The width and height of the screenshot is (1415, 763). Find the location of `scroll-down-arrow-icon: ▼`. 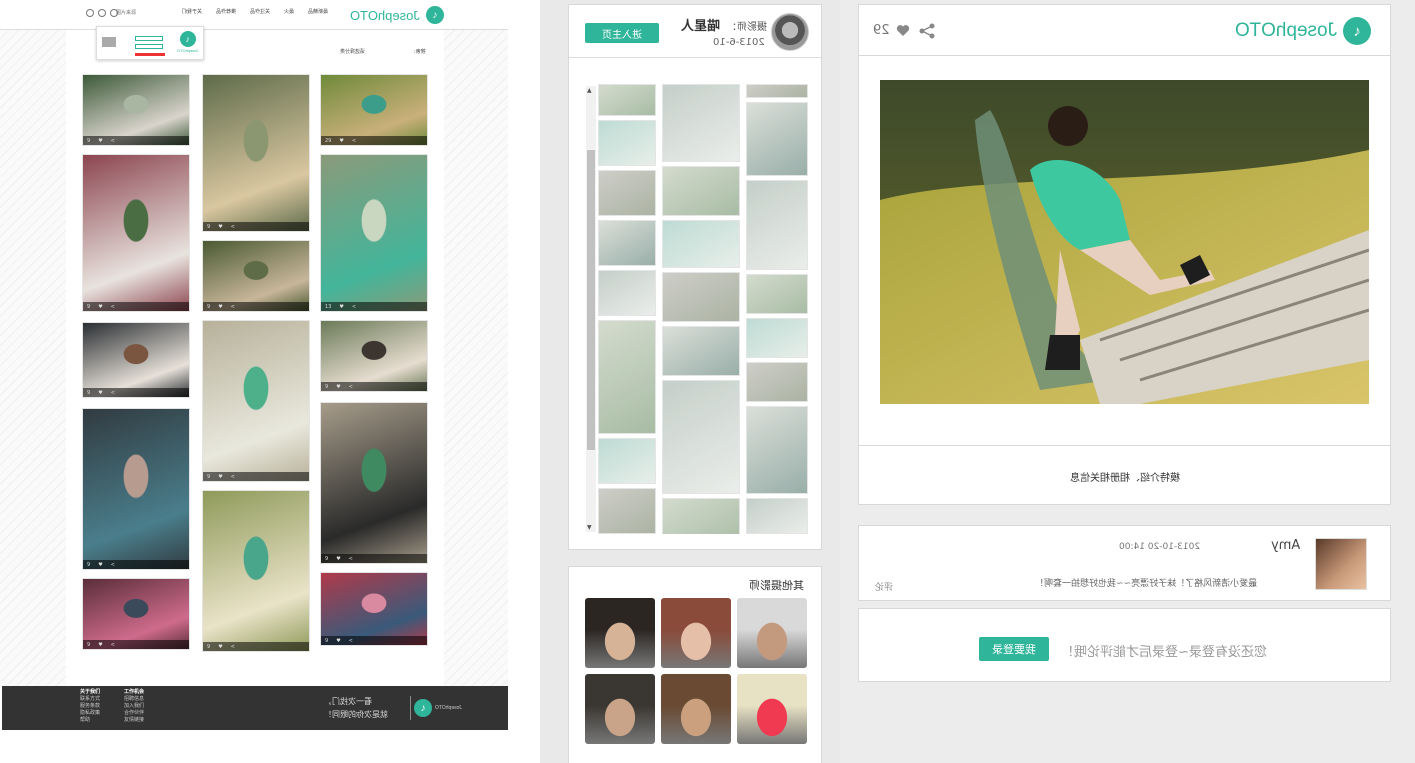

scroll-down-arrow-icon: ▼ is located at coordinates (589, 527).